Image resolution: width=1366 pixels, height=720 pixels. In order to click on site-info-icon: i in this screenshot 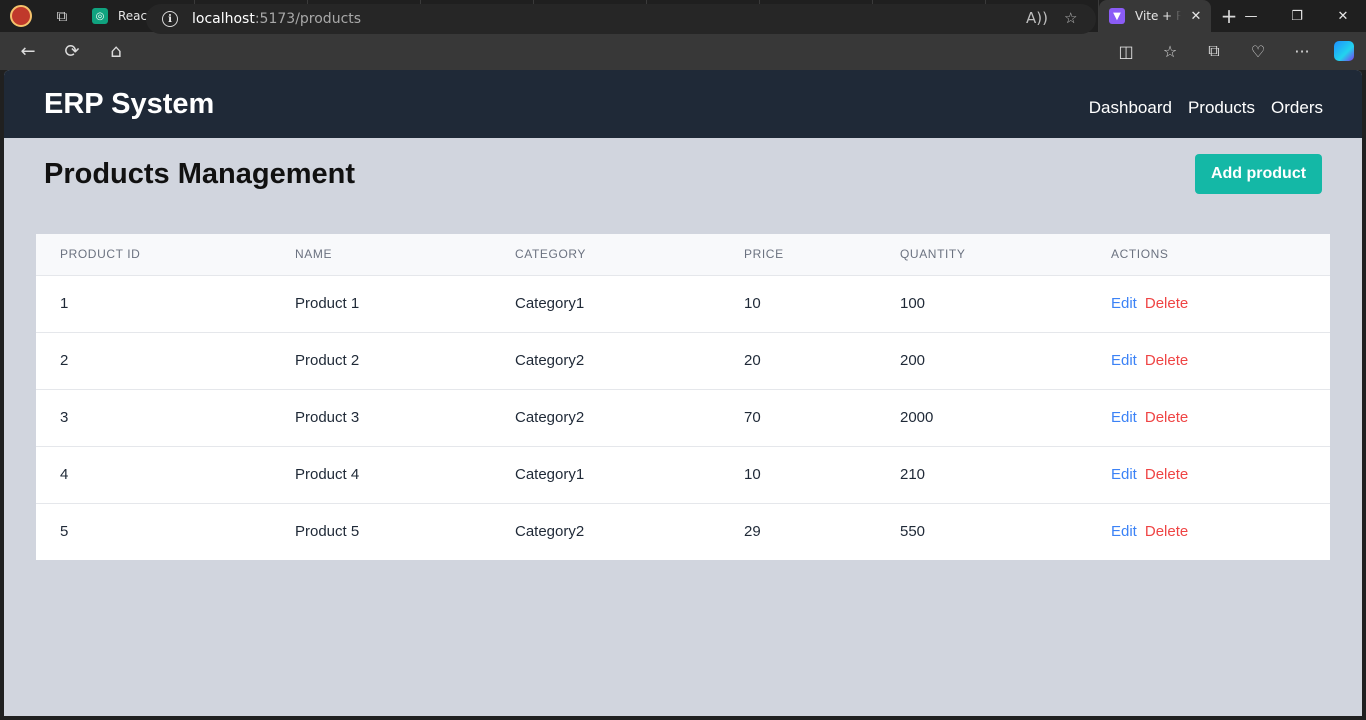, I will do `click(170, 19)`.